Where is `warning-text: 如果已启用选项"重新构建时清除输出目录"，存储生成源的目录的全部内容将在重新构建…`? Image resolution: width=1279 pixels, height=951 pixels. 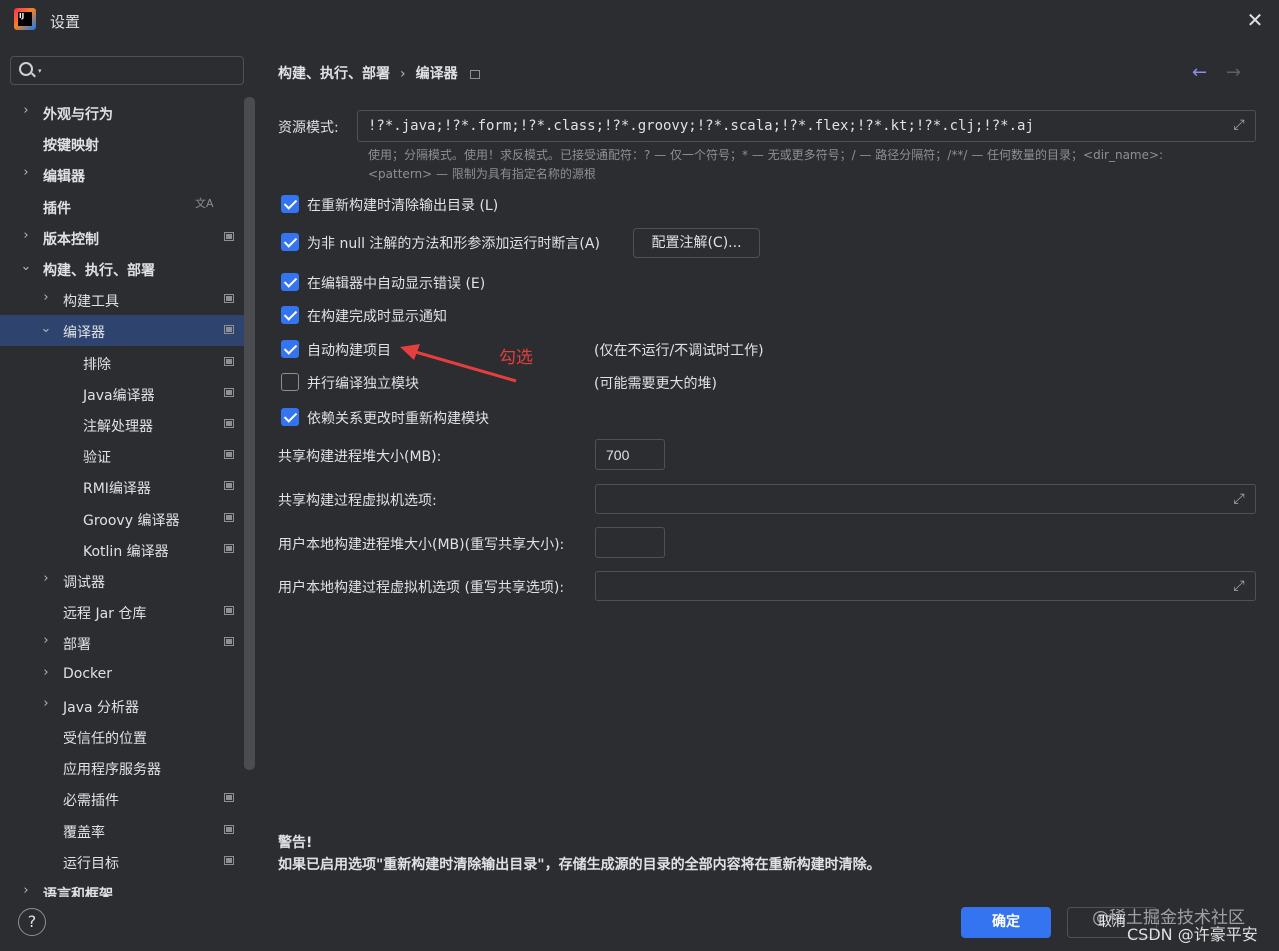 warning-text: 如果已启用选项"重新构建时清除输出目录"，存储生成源的目录的全部内容将在重新构建… is located at coordinates (579, 865).